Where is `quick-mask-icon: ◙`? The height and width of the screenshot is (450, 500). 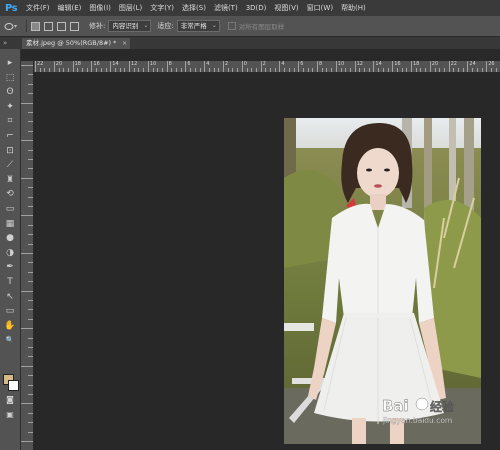
quick-mask-icon: ◙ is located at coordinates (10, 400).